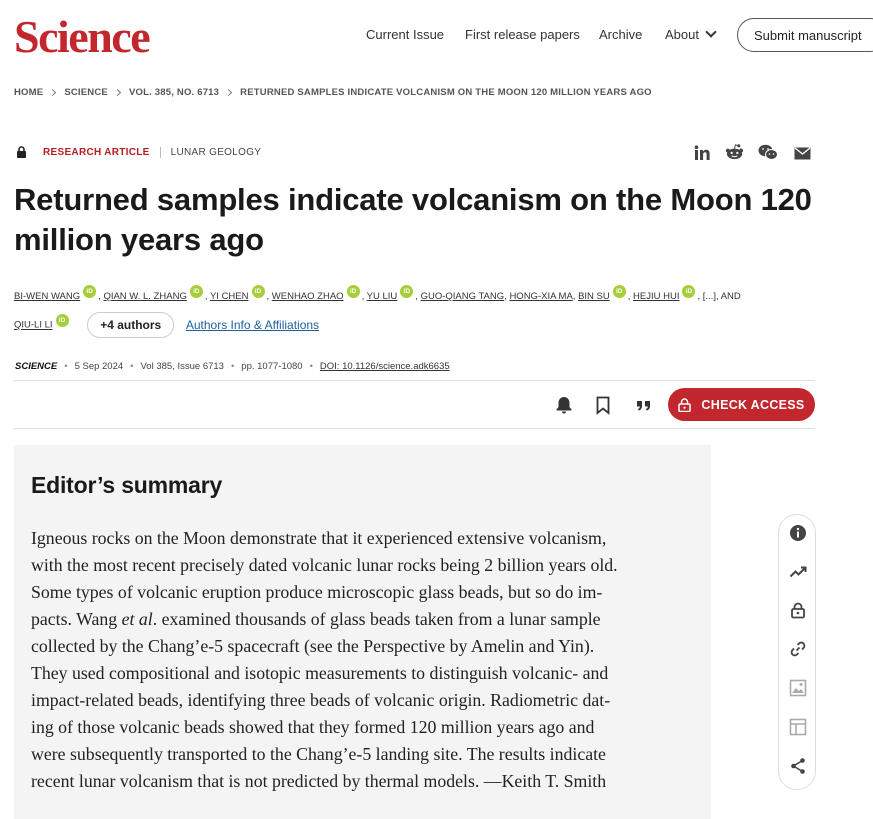 The width and height of the screenshot is (873, 819). What do you see at coordinates (28, 92) in the screenshot?
I see `breadcrumb-home: HOME` at bounding box center [28, 92].